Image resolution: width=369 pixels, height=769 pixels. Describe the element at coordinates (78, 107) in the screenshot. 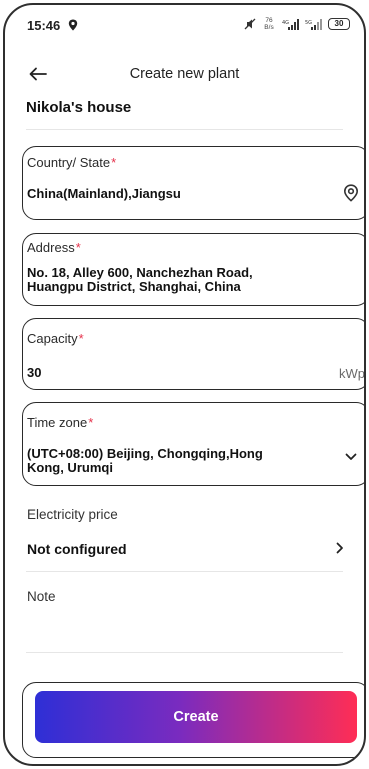

I see `plant-name: Nikola's house` at that location.